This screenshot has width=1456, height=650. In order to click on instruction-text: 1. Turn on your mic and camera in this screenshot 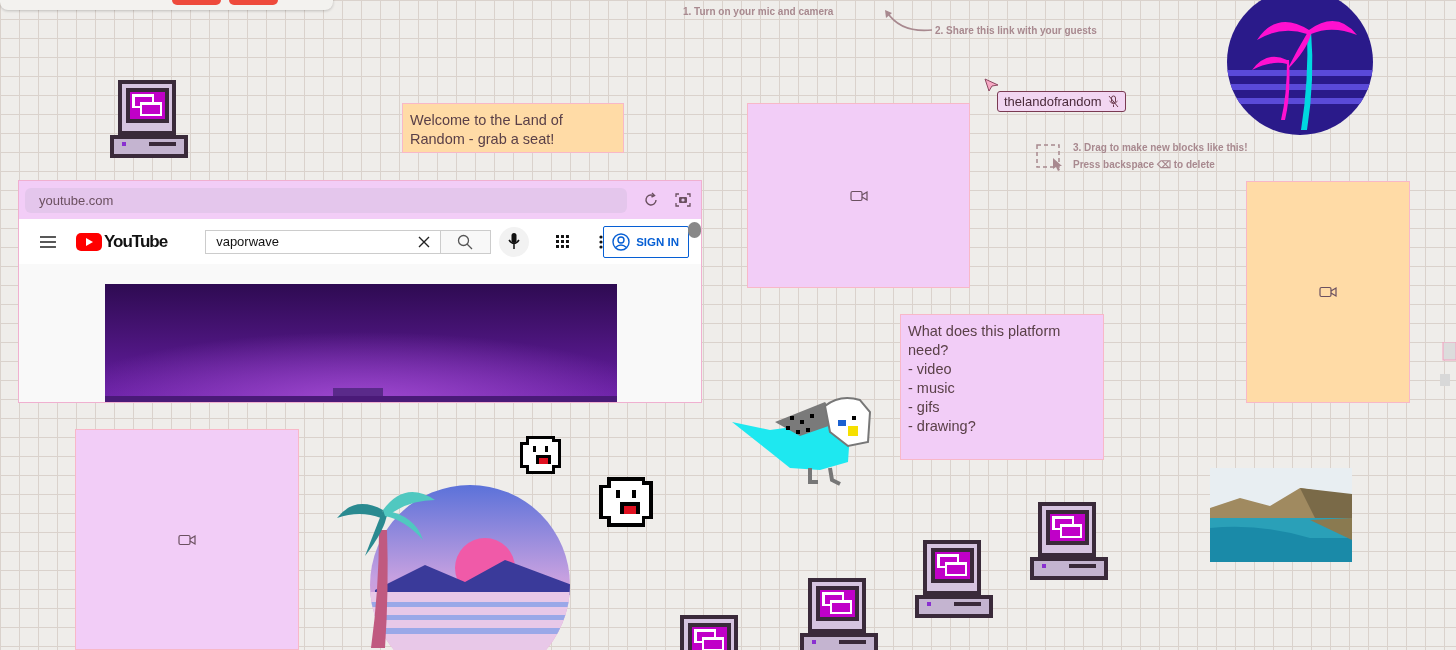, I will do `click(758, 11)`.